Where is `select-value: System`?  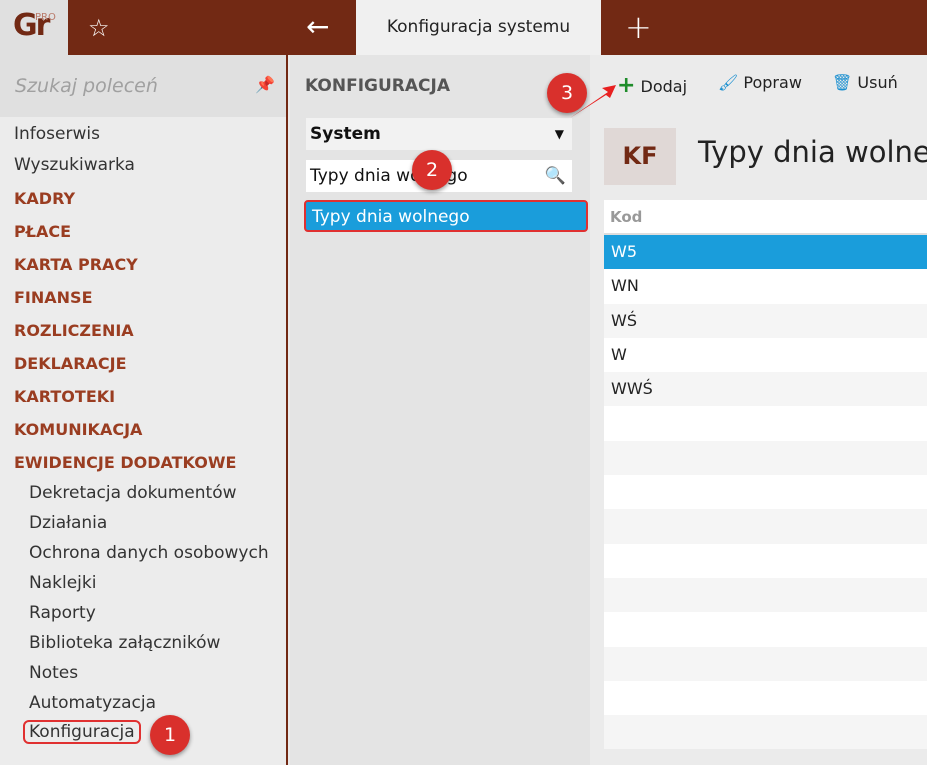 select-value: System is located at coordinates (345, 134).